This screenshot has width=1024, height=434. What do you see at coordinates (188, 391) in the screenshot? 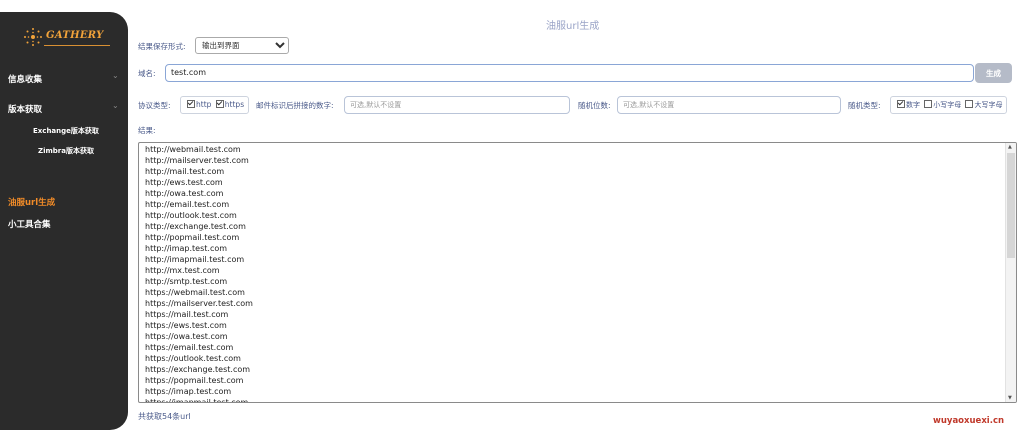
I see `result-row: https://imap.test.com` at bounding box center [188, 391].